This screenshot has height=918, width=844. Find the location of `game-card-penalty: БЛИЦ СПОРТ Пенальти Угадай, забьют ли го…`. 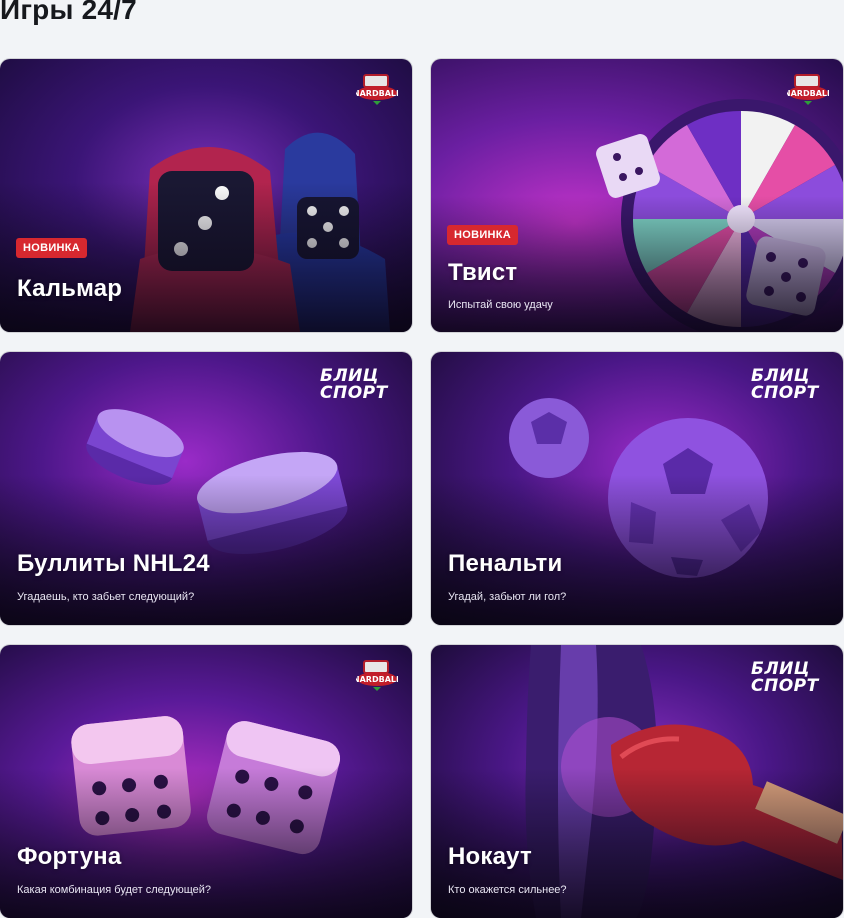

game-card-penalty: БЛИЦ СПОРТ Пенальти Угадай, забьют ли го… is located at coordinates (637, 488).